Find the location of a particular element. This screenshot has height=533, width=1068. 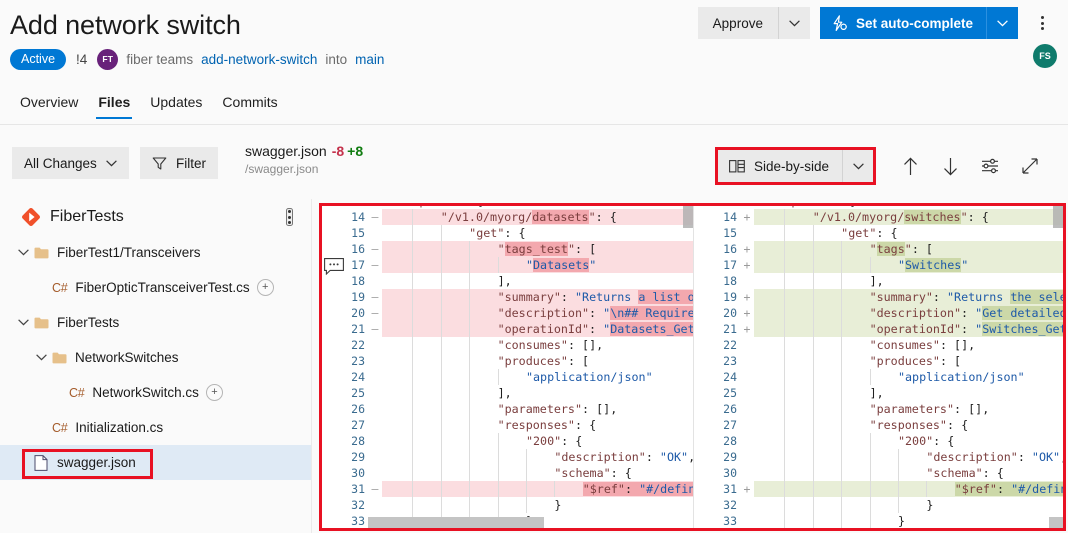

code-line: "$ref": "#/definit is located at coordinates (908, 489).